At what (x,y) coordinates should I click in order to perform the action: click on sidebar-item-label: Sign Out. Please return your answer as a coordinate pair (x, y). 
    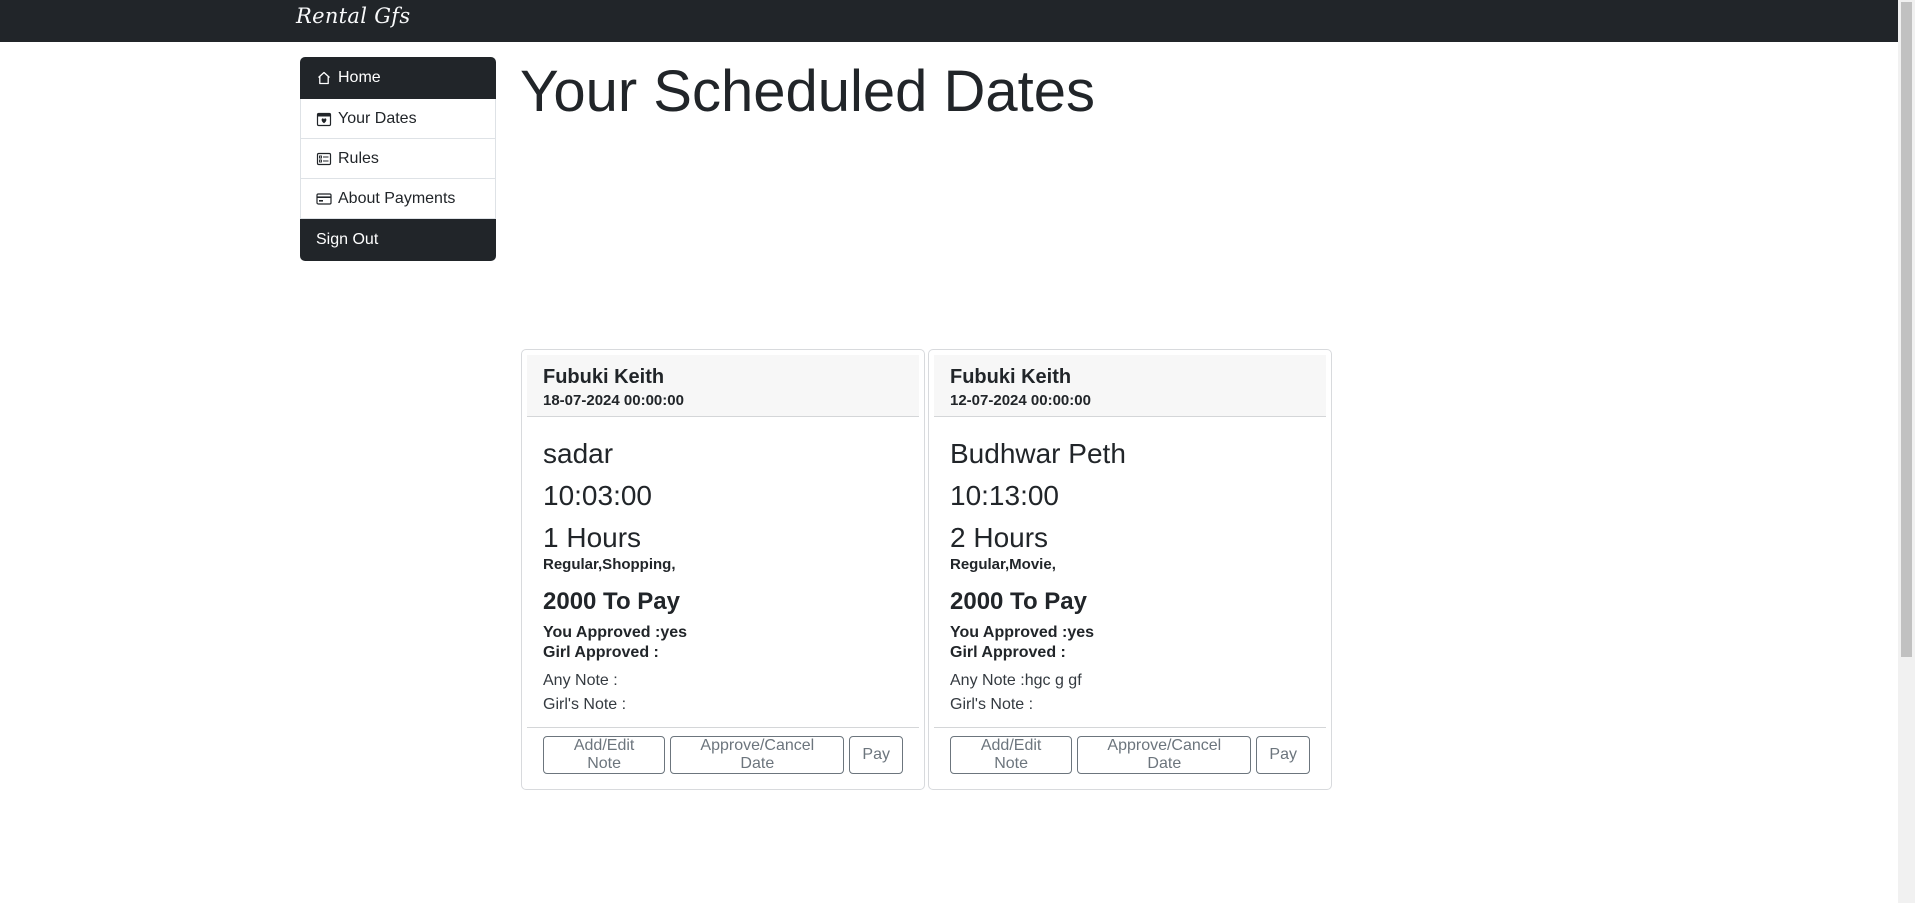
    Looking at the image, I should click on (347, 239).